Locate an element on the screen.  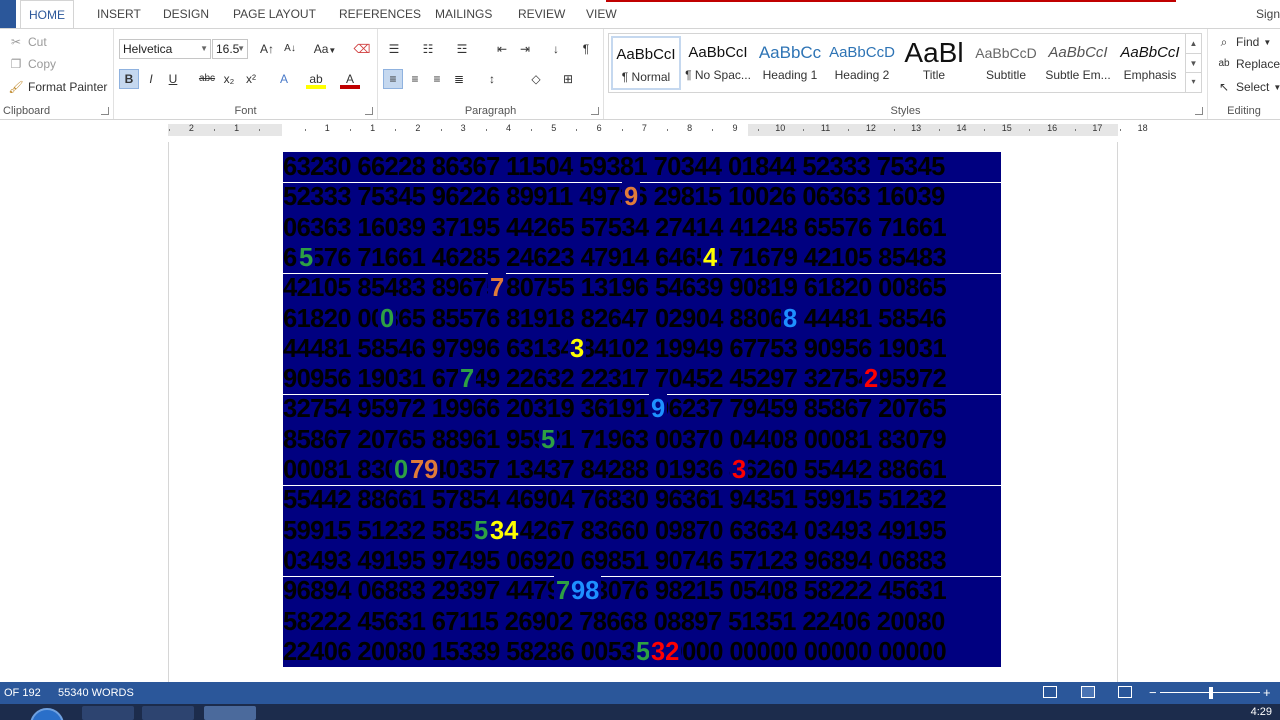
ruler-number: 5 is located at coordinates (554, 128).